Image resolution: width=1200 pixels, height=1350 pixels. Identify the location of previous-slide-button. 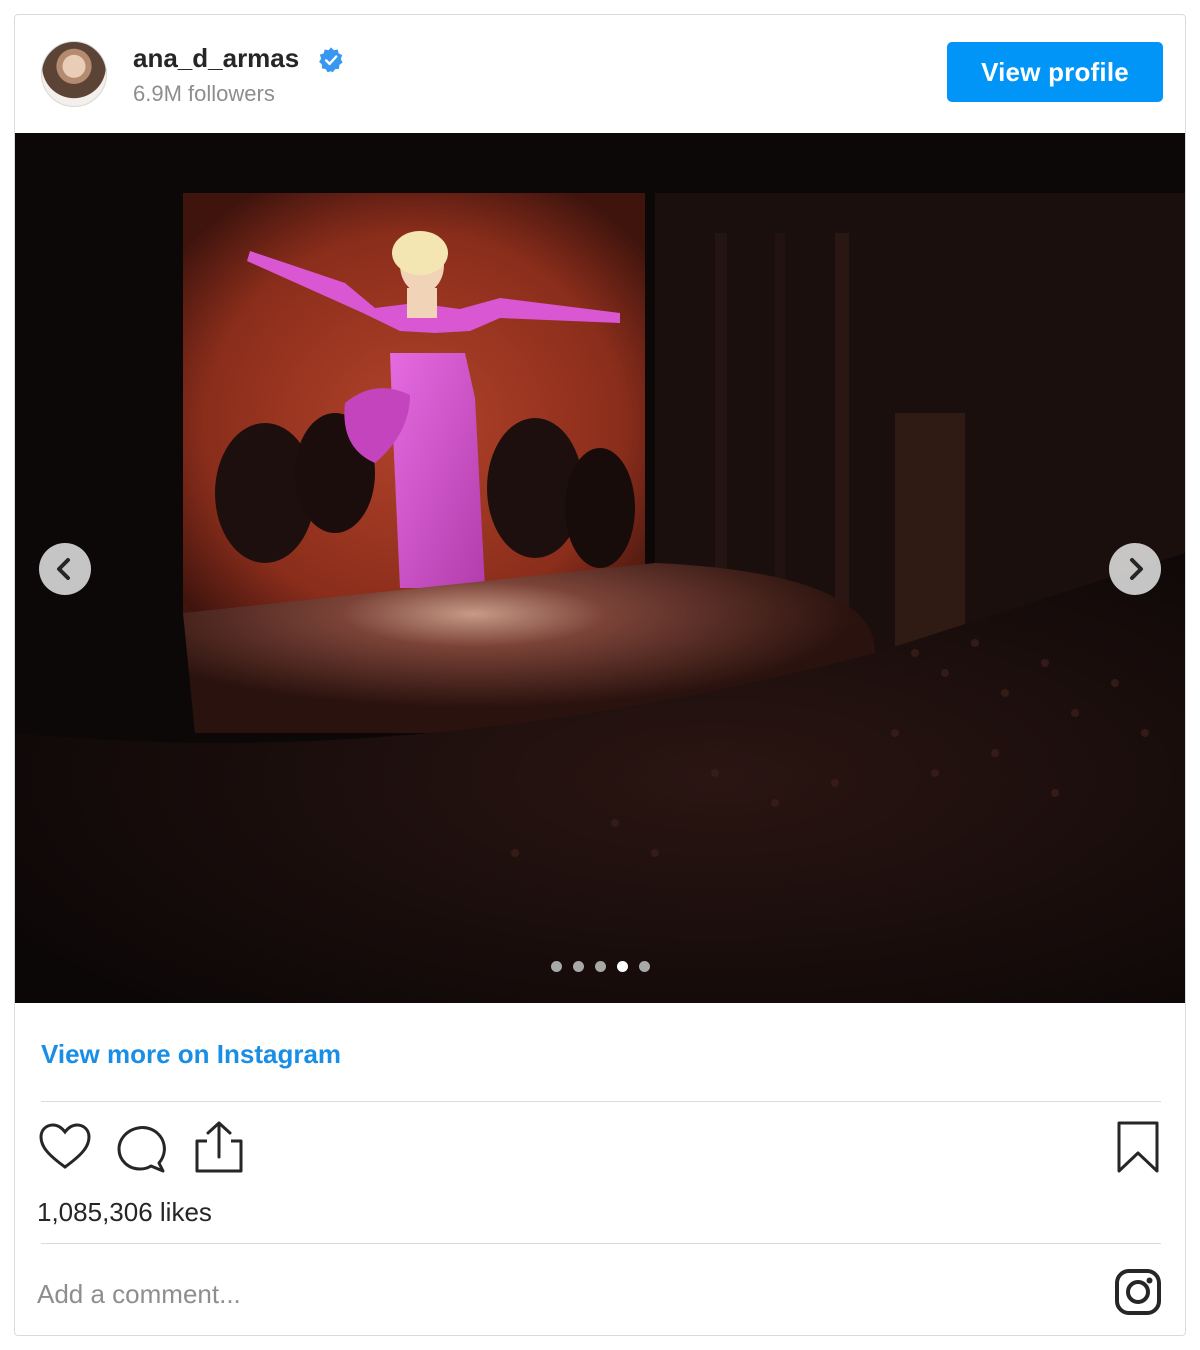
(65, 569).